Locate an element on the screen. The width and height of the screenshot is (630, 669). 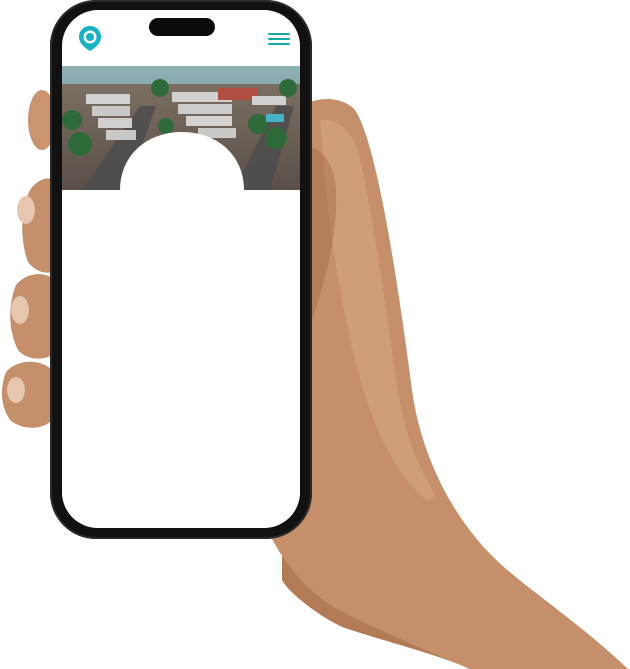
hamburger-menu-icon is located at coordinates (279, 40).